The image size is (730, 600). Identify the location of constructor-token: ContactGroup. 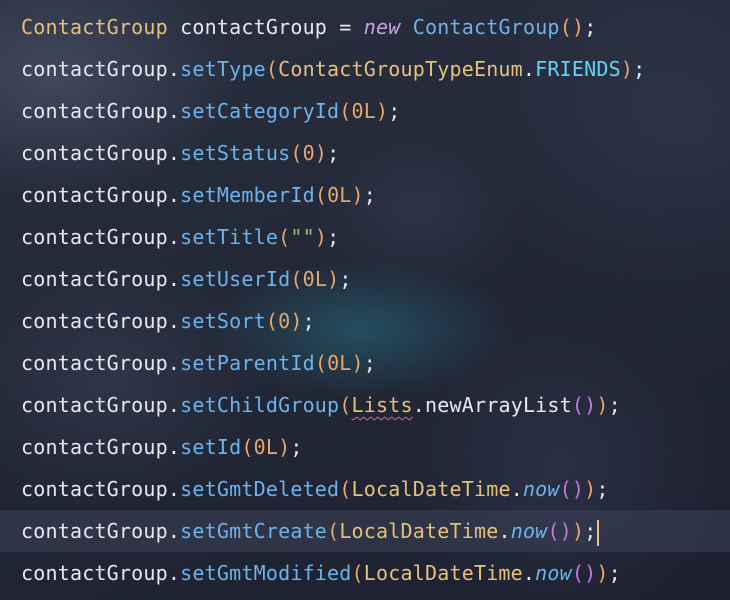
(486, 27).